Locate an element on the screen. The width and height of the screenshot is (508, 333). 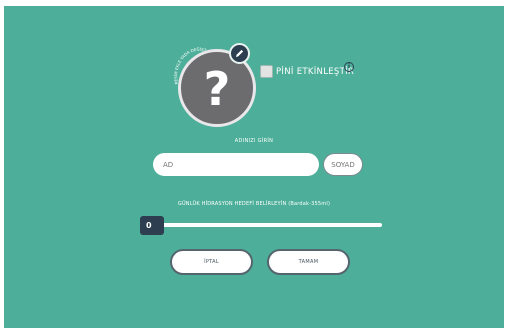
info-icon: i is located at coordinates (349, 67).